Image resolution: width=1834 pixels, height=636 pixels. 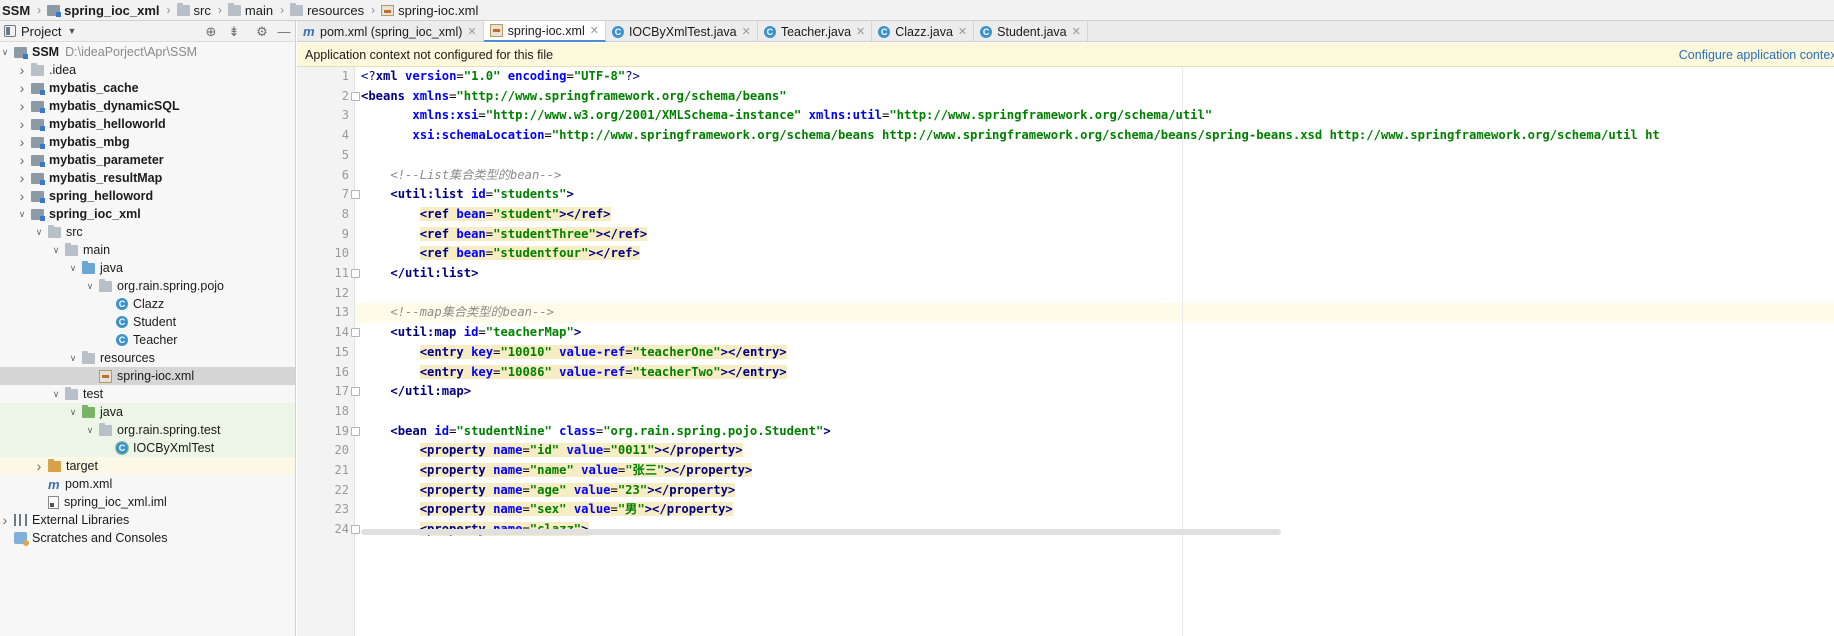 I want to click on breadcrumb-item: spring_ioc_xml, so click(x=103, y=10).